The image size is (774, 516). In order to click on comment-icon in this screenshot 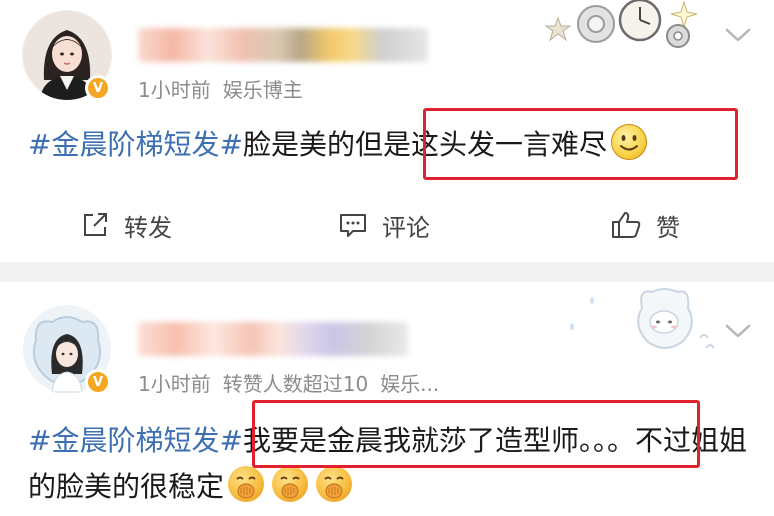, I will do `click(353, 225)`.